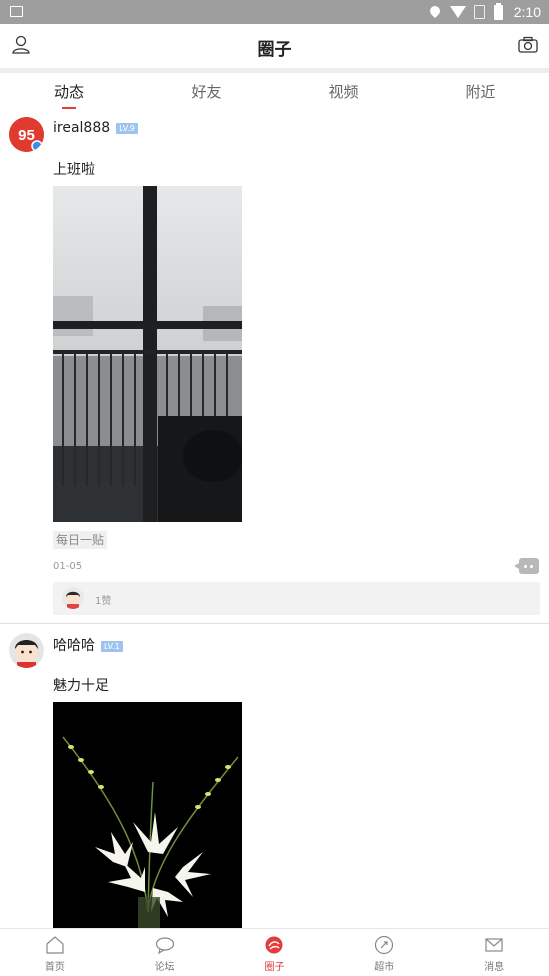 The width and height of the screenshot is (549, 976). What do you see at coordinates (527, 12) in the screenshot?
I see `status-time: 2:10` at bounding box center [527, 12].